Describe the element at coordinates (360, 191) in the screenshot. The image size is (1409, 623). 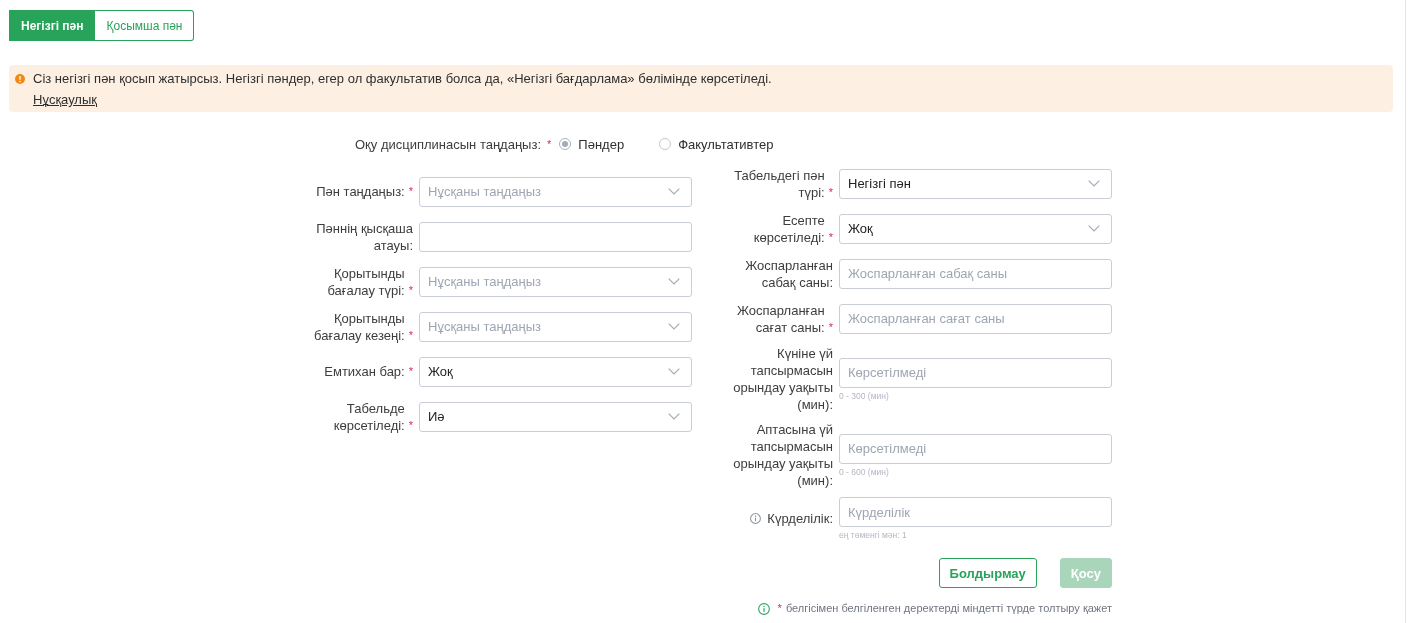
I see `field-label: Пән таңдаңыз:` at that location.